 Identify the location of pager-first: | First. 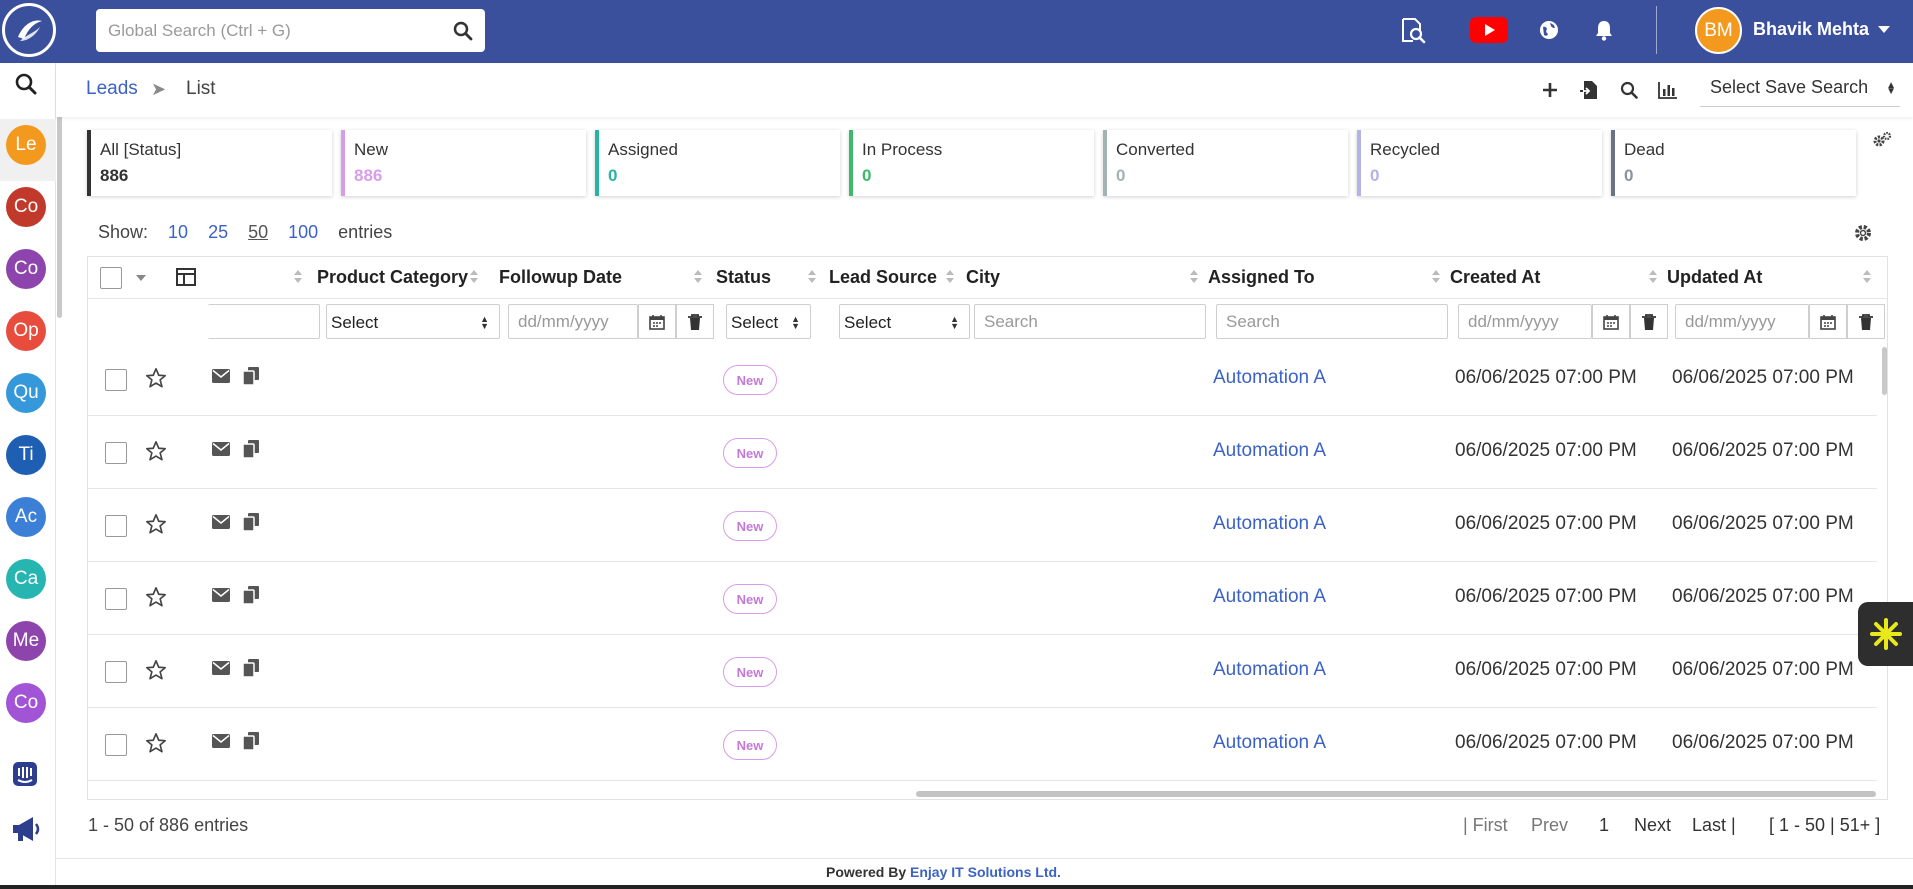
(1485, 825).